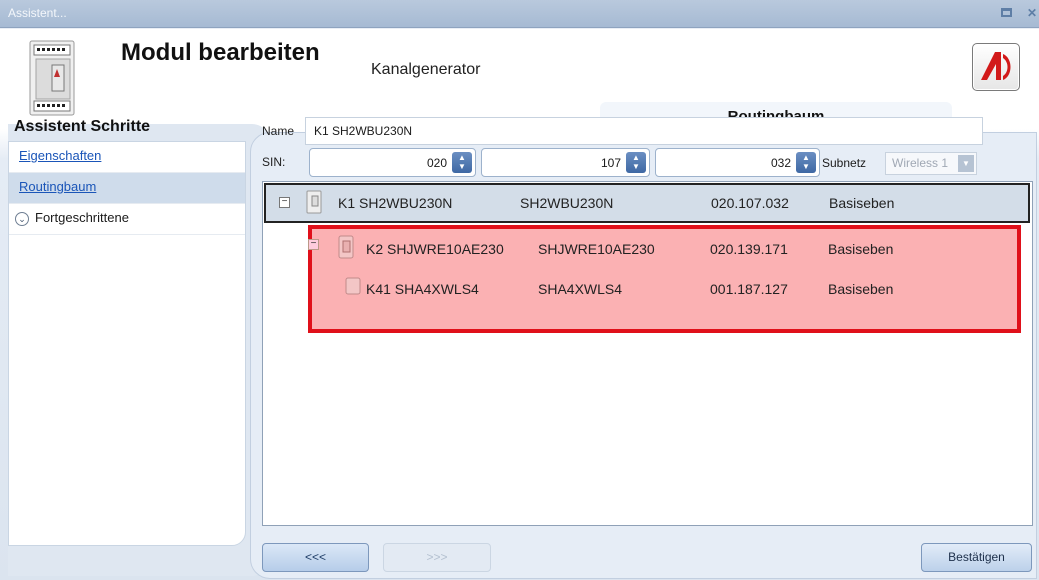 This screenshot has width=1039, height=580. I want to click on next-button: >>>, so click(437, 557).